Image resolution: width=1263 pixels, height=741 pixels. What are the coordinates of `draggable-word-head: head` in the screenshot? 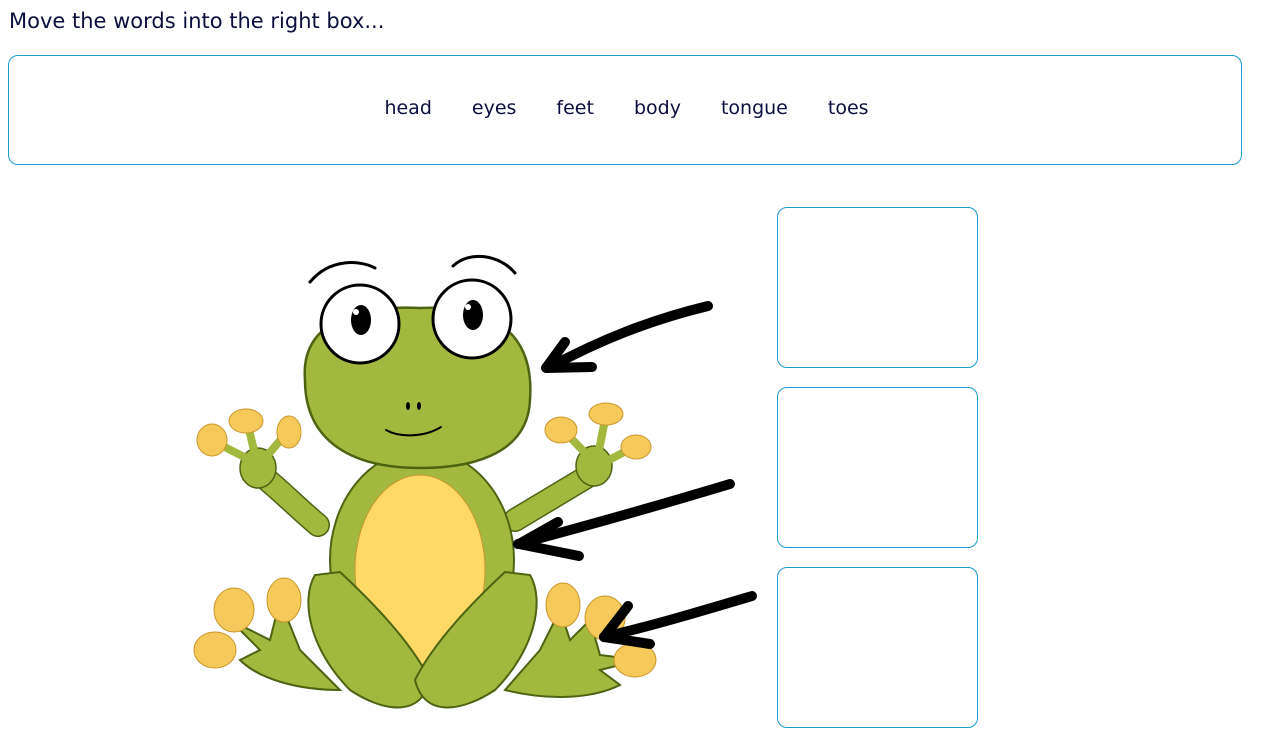 It's located at (407, 108).